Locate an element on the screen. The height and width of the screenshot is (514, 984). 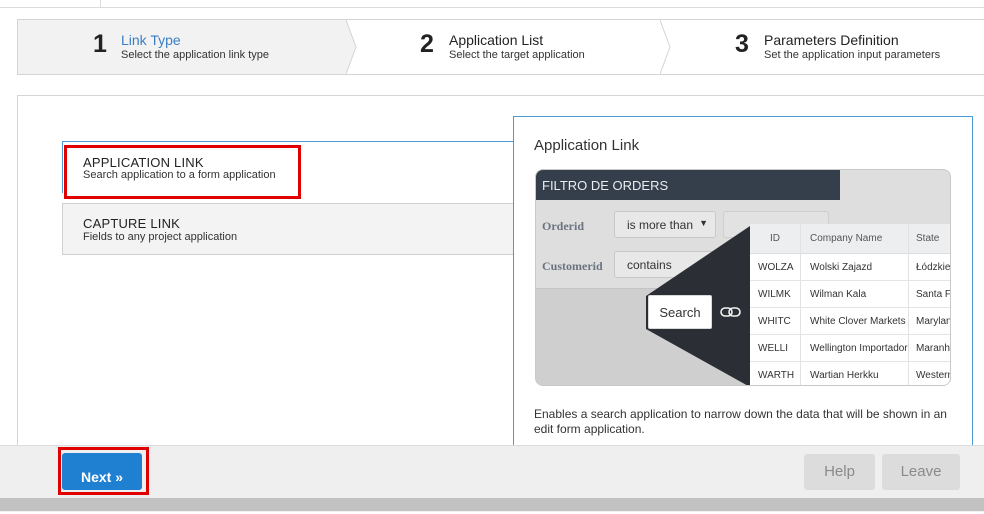
leave-button: Leave is located at coordinates (921, 472).